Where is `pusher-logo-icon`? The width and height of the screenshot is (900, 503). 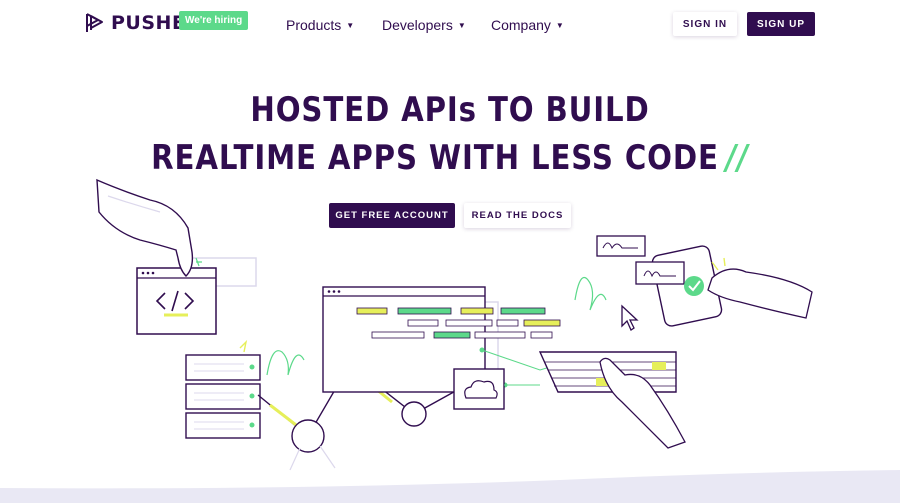 pusher-logo-icon is located at coordinates (94, 22).